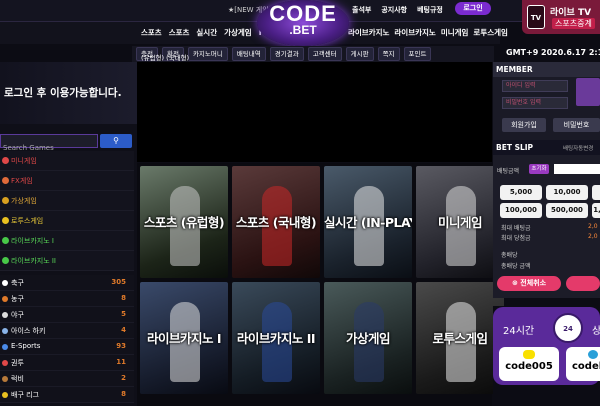  I want to click on game-tile-sports-eu: 스포츠 (유럽형), so click(184, 222).